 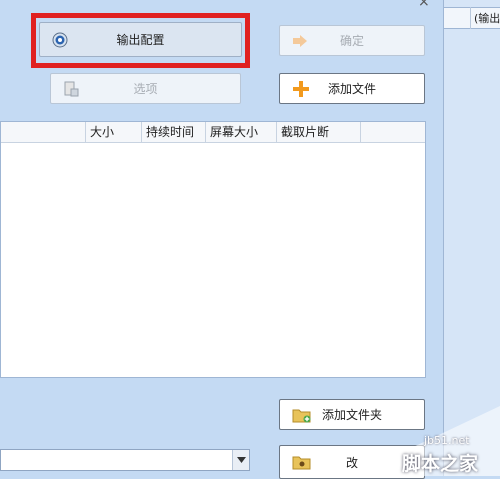 I want to click on table-header: 大小 持续时间 屏幕大小 截取片断, so click(x=213, y=132).